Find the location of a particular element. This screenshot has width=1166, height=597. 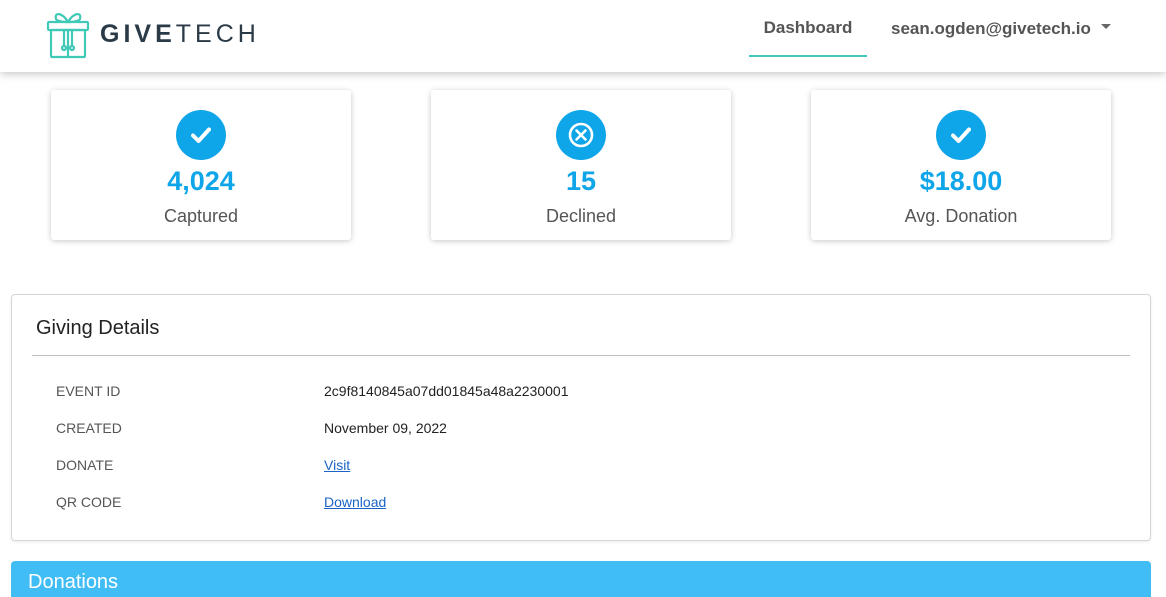

user-email: sean.ogden@givetech.io is located at coordinates (991, 28).